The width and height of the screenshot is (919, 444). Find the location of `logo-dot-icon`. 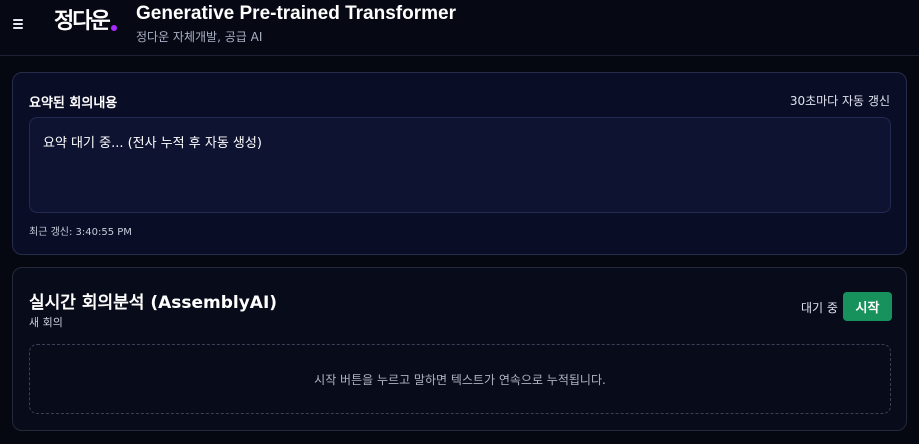

logo-dot-icon is located at coordinates (113, 28).